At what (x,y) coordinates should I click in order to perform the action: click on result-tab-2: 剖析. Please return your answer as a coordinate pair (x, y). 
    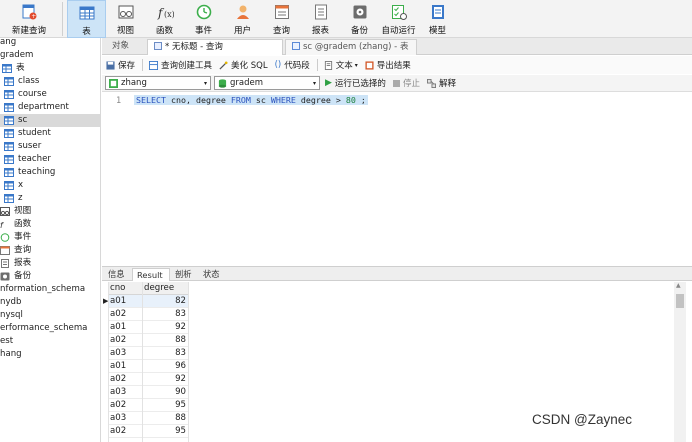
    Looking at the image, I should click on (184, 274).